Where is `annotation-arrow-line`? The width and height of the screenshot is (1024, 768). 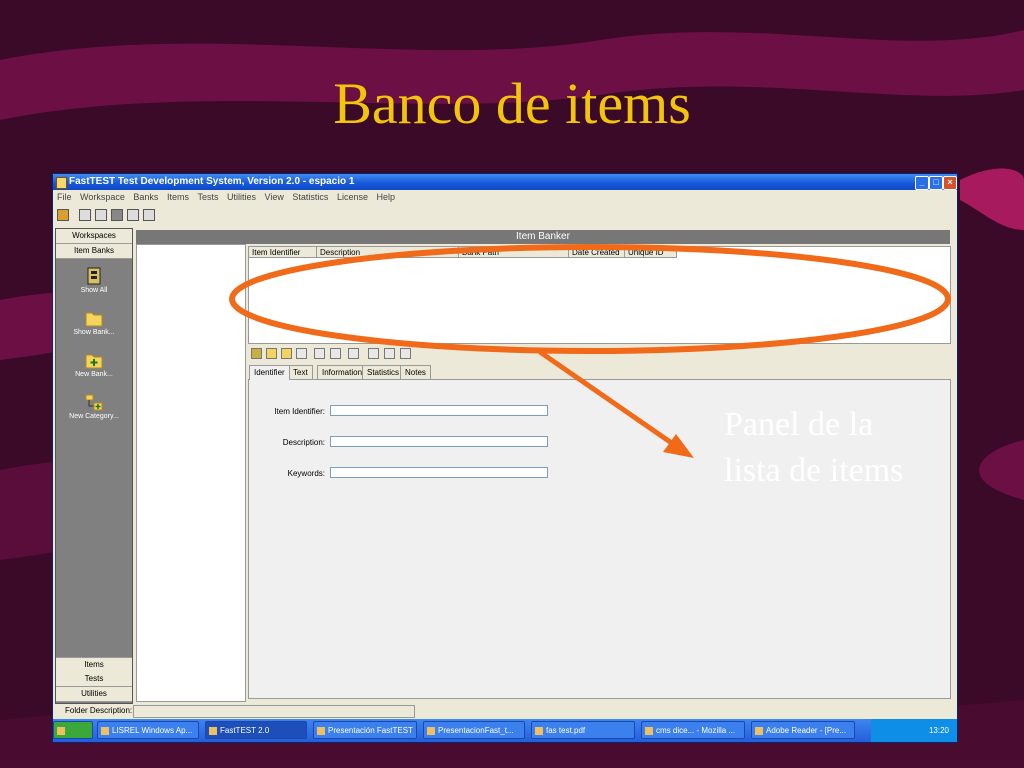 annotation-arrow-line is located at coordinates (608, 399).